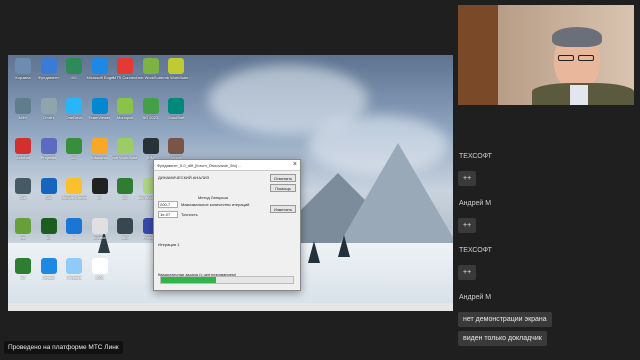  I want to click on platform-footer: Проведено на платформе МТС Линк, so click(63, 347).